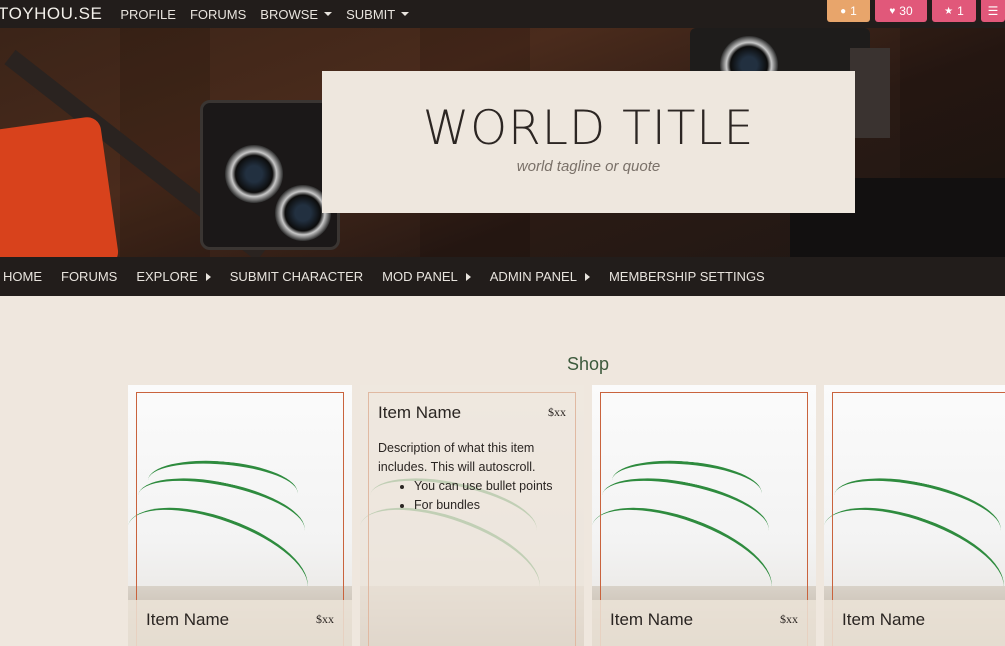  I want to click on nav-browse: BROWSE, so click(296, 14).